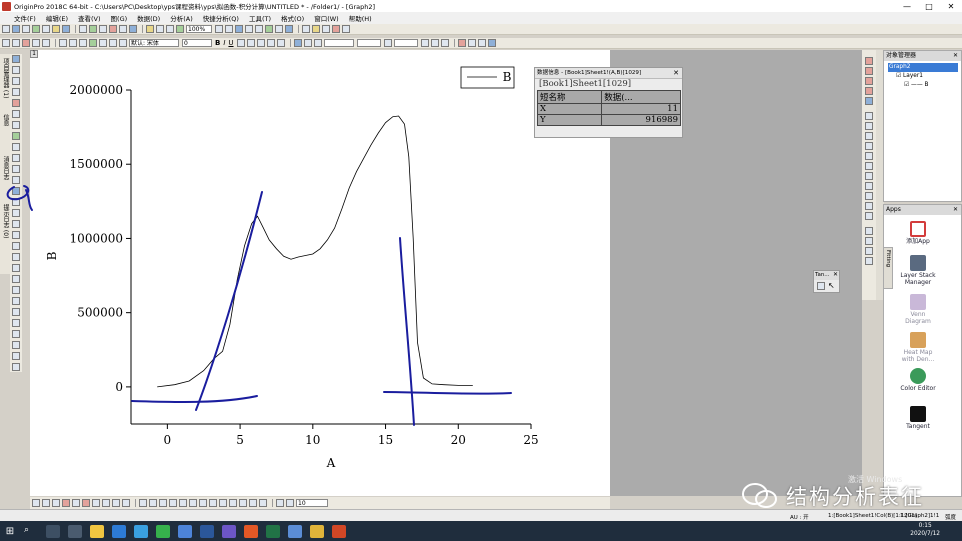 Image resolution: width=962 pixels, height=541 pixels. I want to click on app-tangent-label: Tangent, so click(918, 426).